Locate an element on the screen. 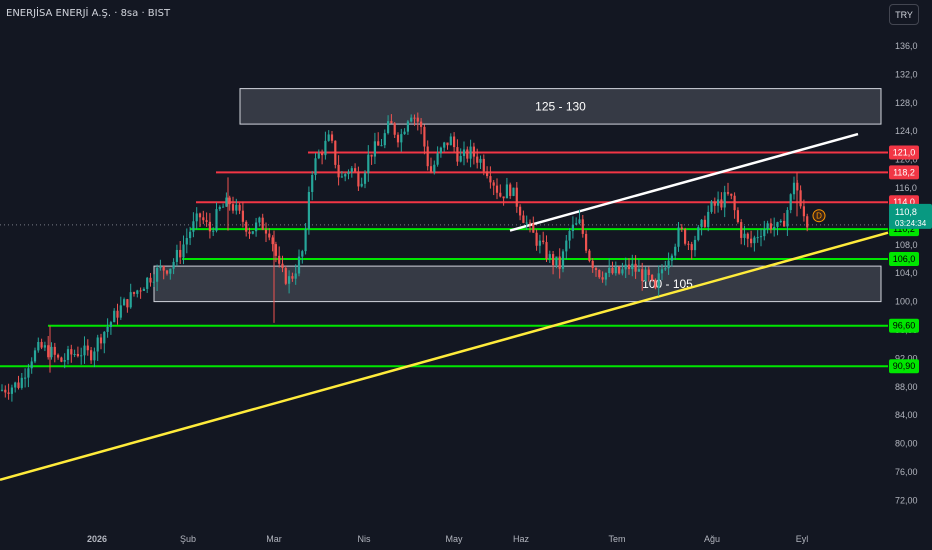 Image resolution: width=932 pixels, height=550 pixels. y-tick-label: 84,00 is located at coordinates (906, 415).